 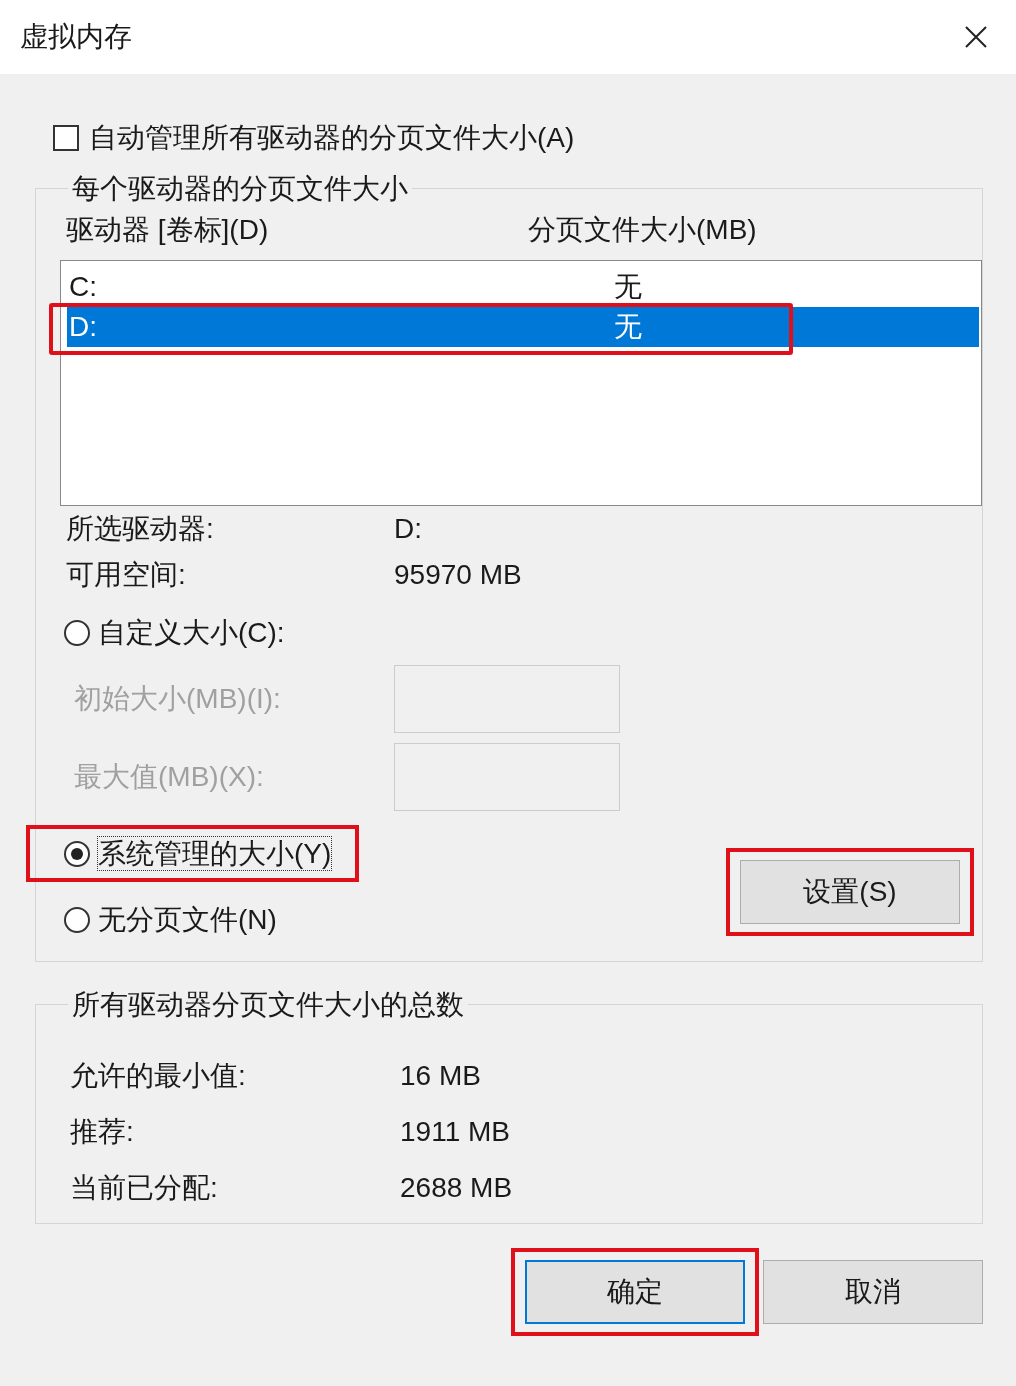 What do you see at coordinates (240, 189) in the screenshot?
I see `group-title: 每个驱动器的分页文件大小` at bounding box center [240, 189].